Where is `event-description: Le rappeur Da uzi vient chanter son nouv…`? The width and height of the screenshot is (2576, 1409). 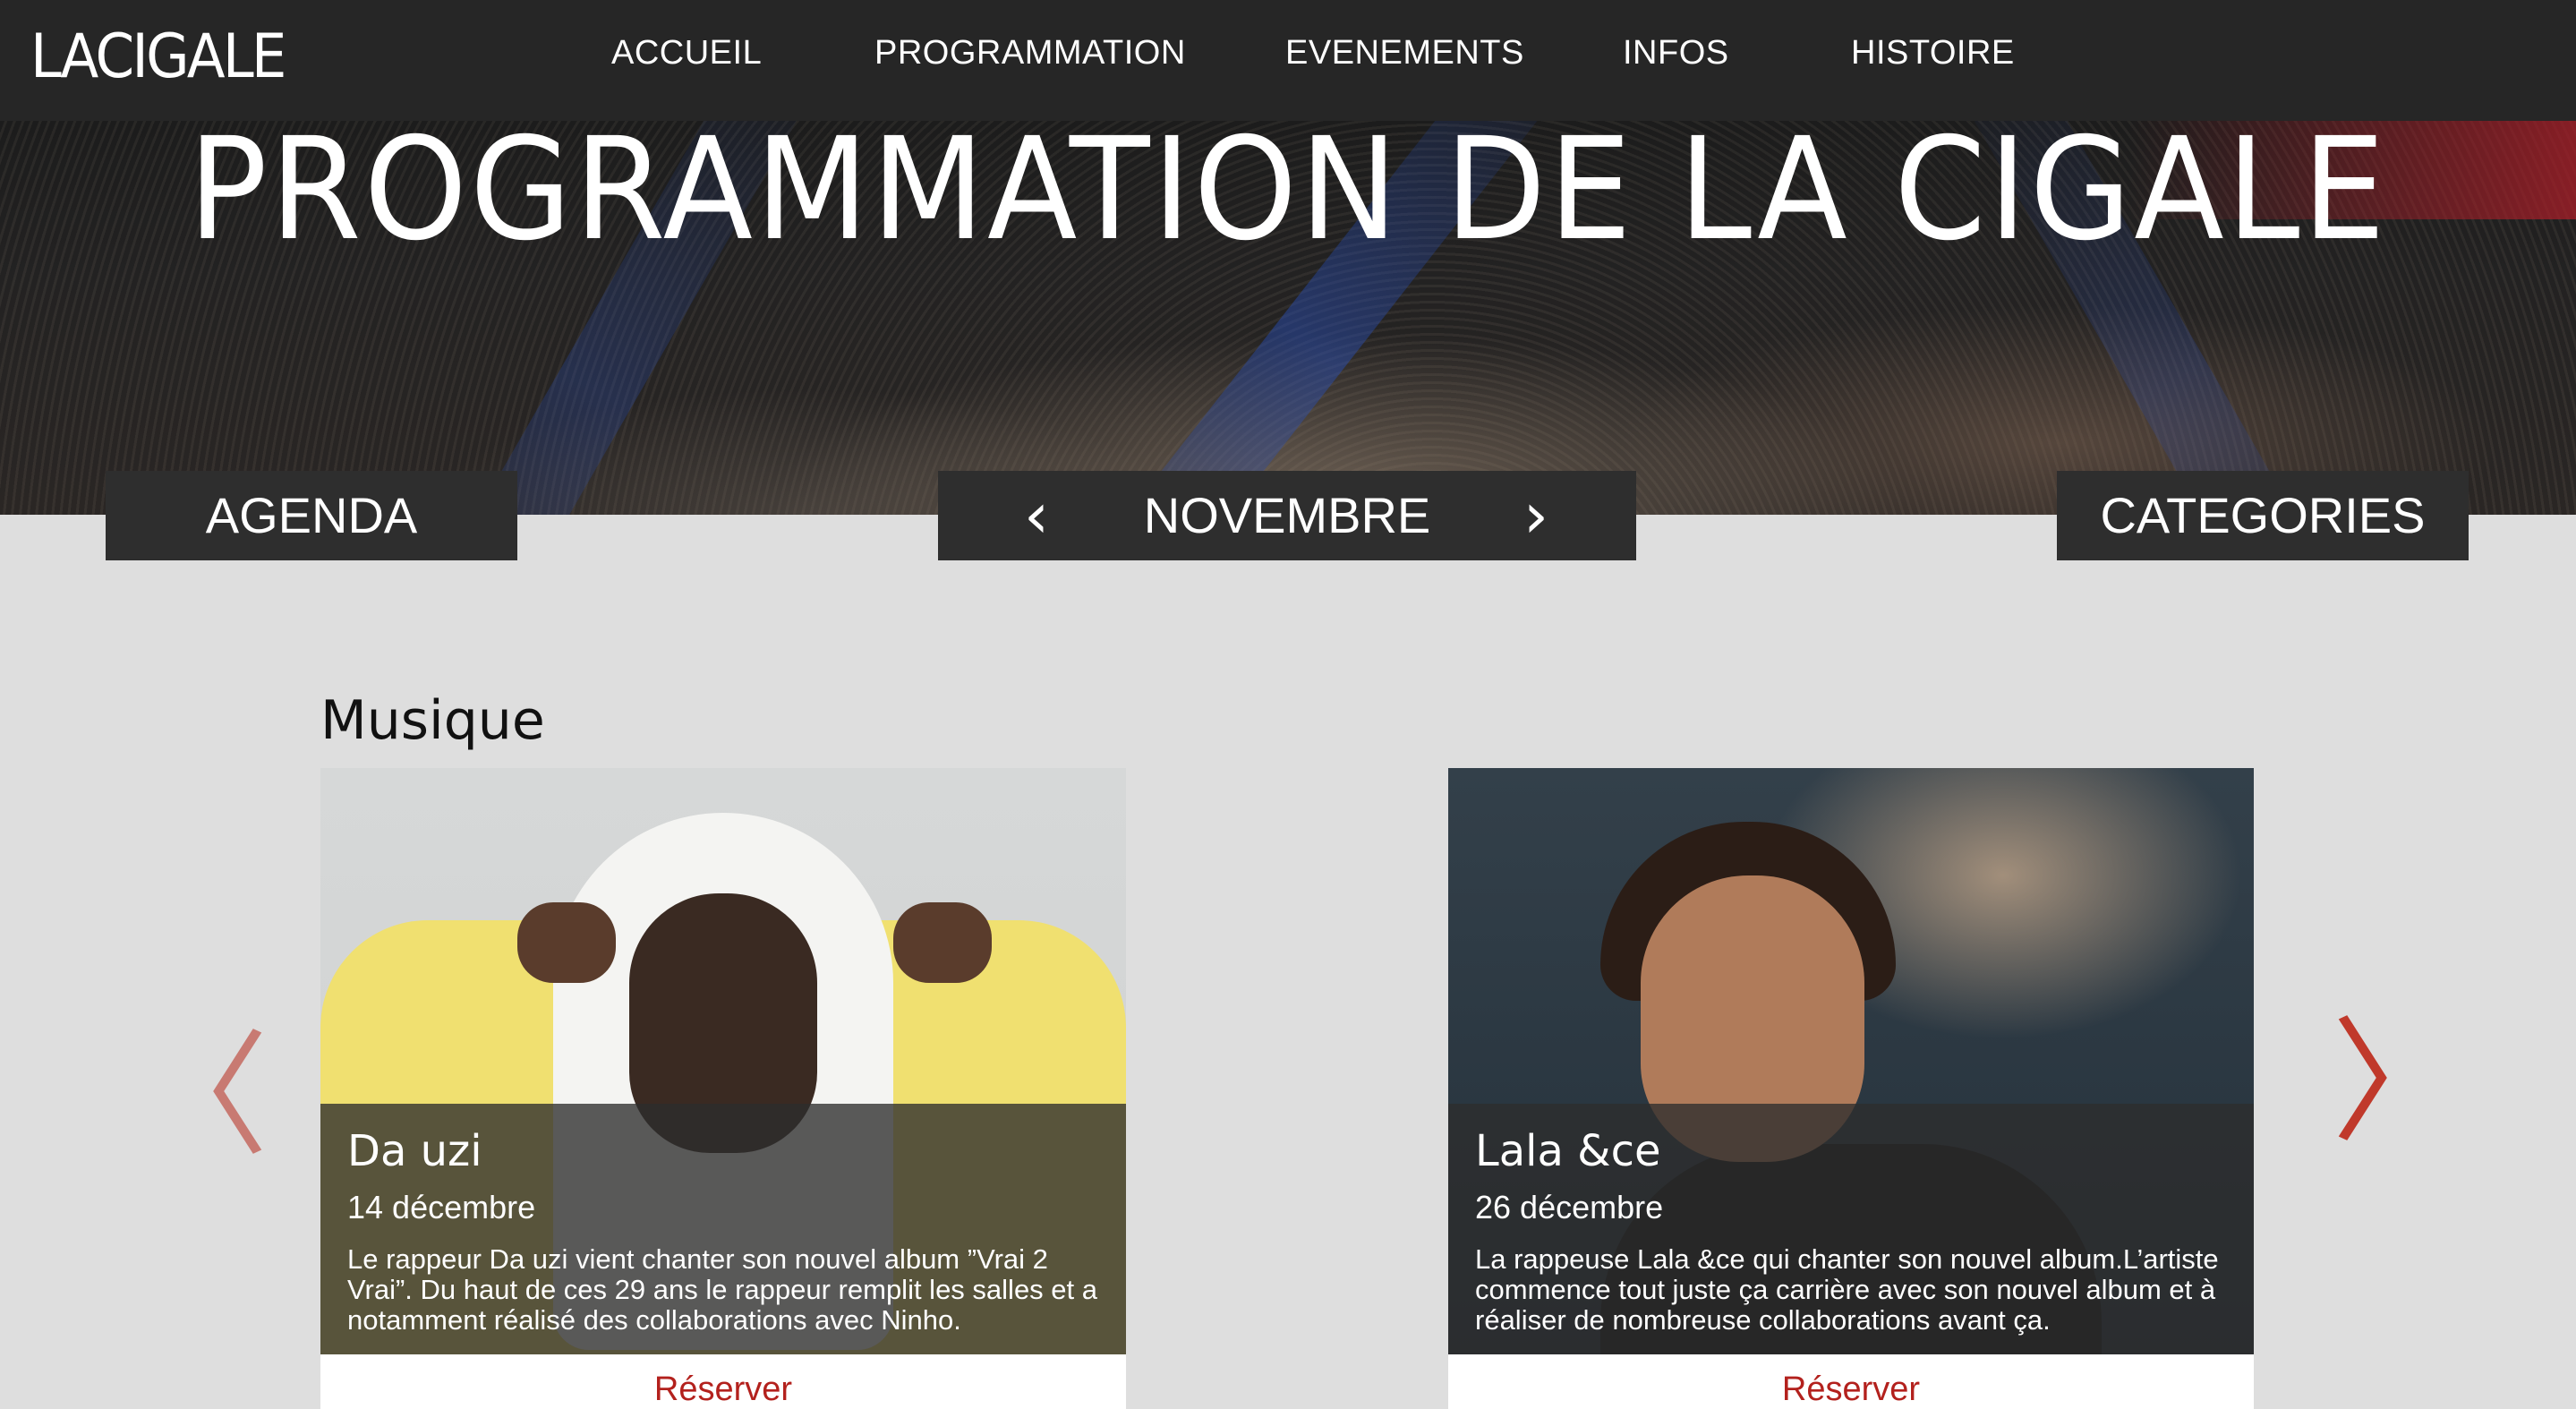 event-description: Le rappeur Da uzi vient chanter son nouv… is located at coordinates (722, 1289).